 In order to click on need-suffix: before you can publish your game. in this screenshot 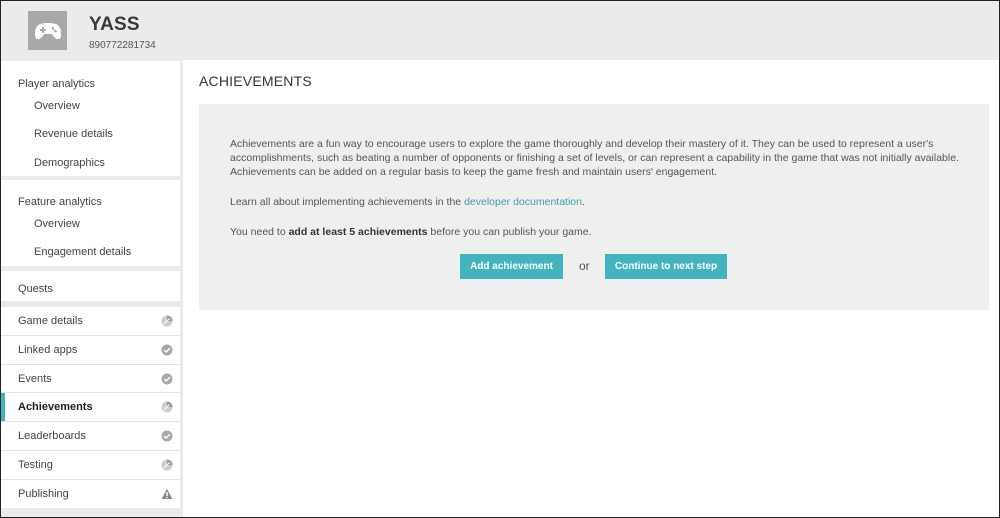, I will do `click(509, 232)`.